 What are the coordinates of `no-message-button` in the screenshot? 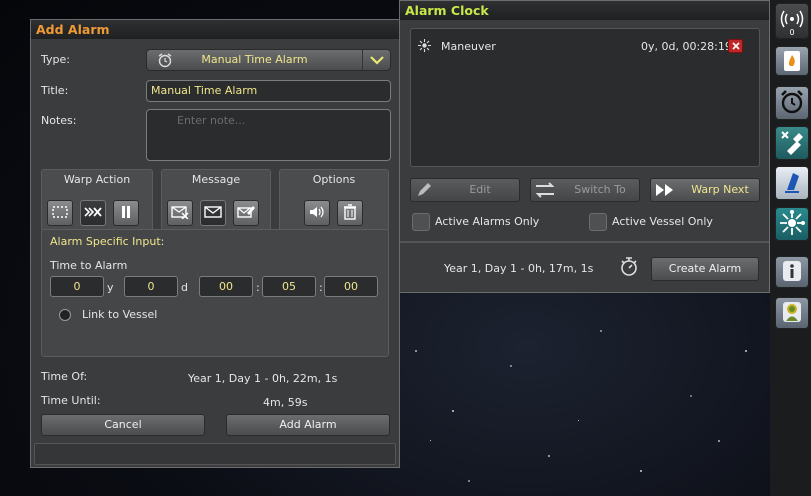 It's located at (180, 213).